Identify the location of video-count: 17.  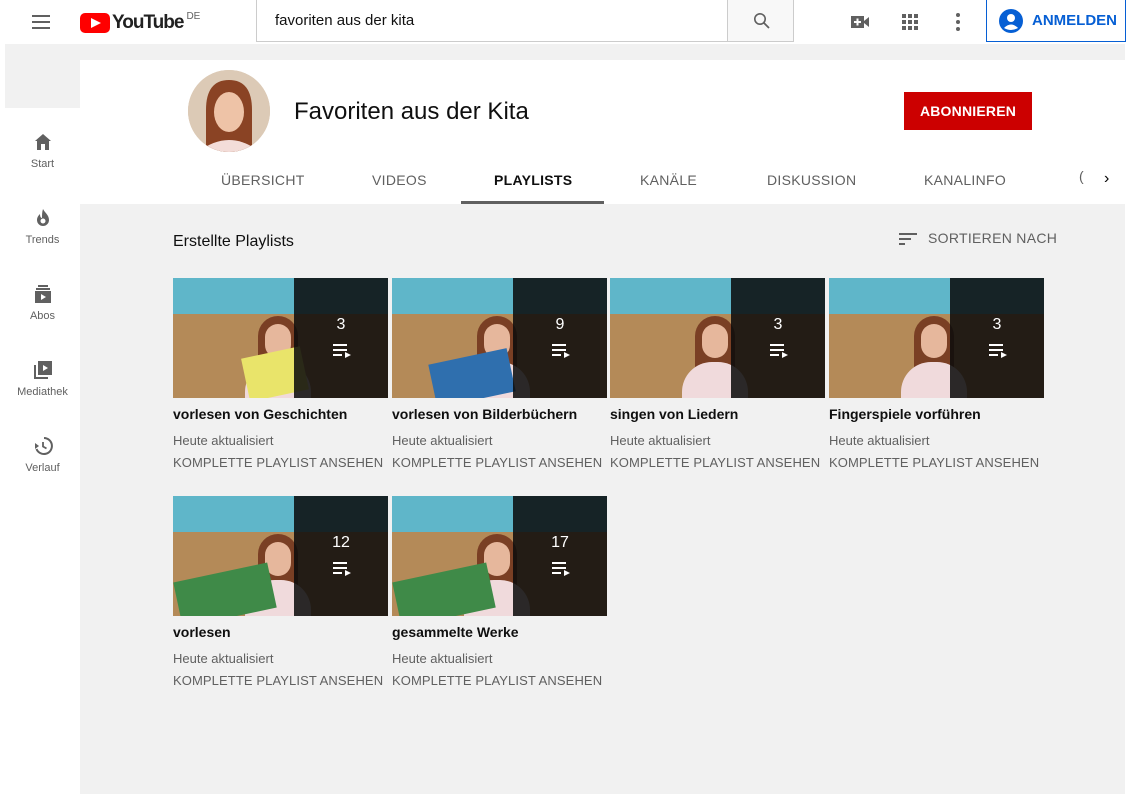
(560, 542).